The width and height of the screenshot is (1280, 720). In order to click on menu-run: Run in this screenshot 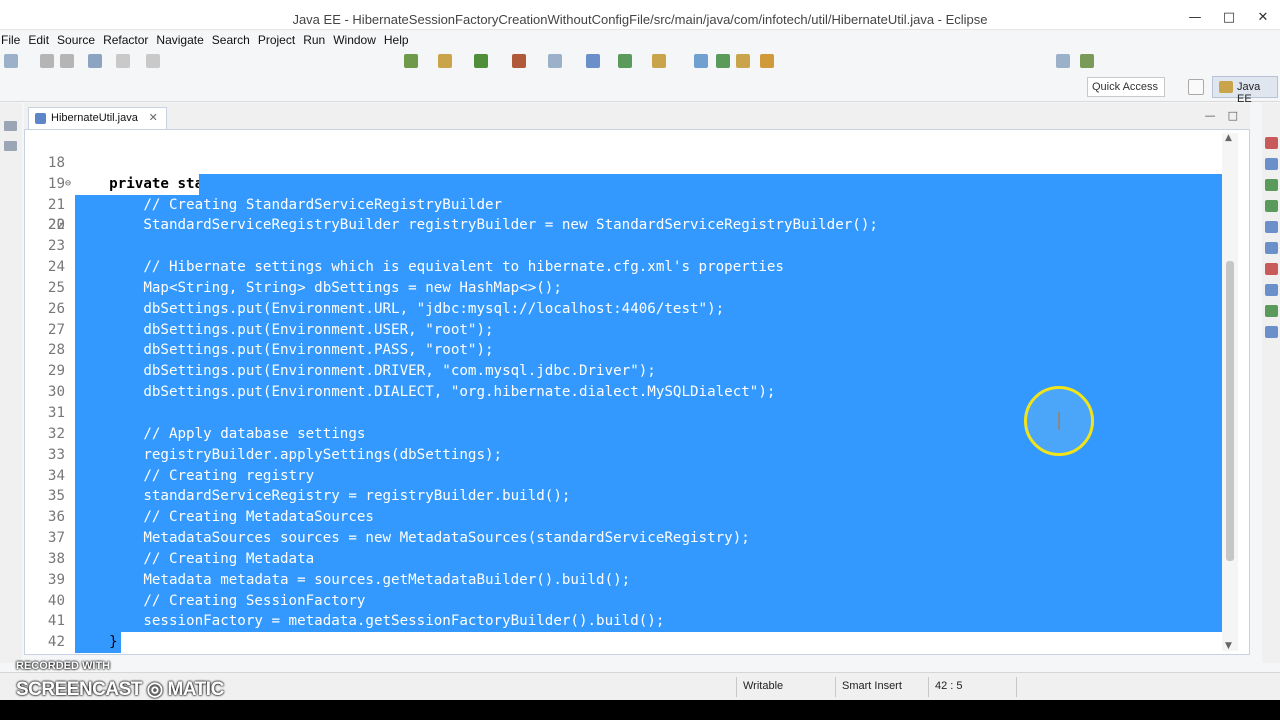, I will do `click(317, 40)`.